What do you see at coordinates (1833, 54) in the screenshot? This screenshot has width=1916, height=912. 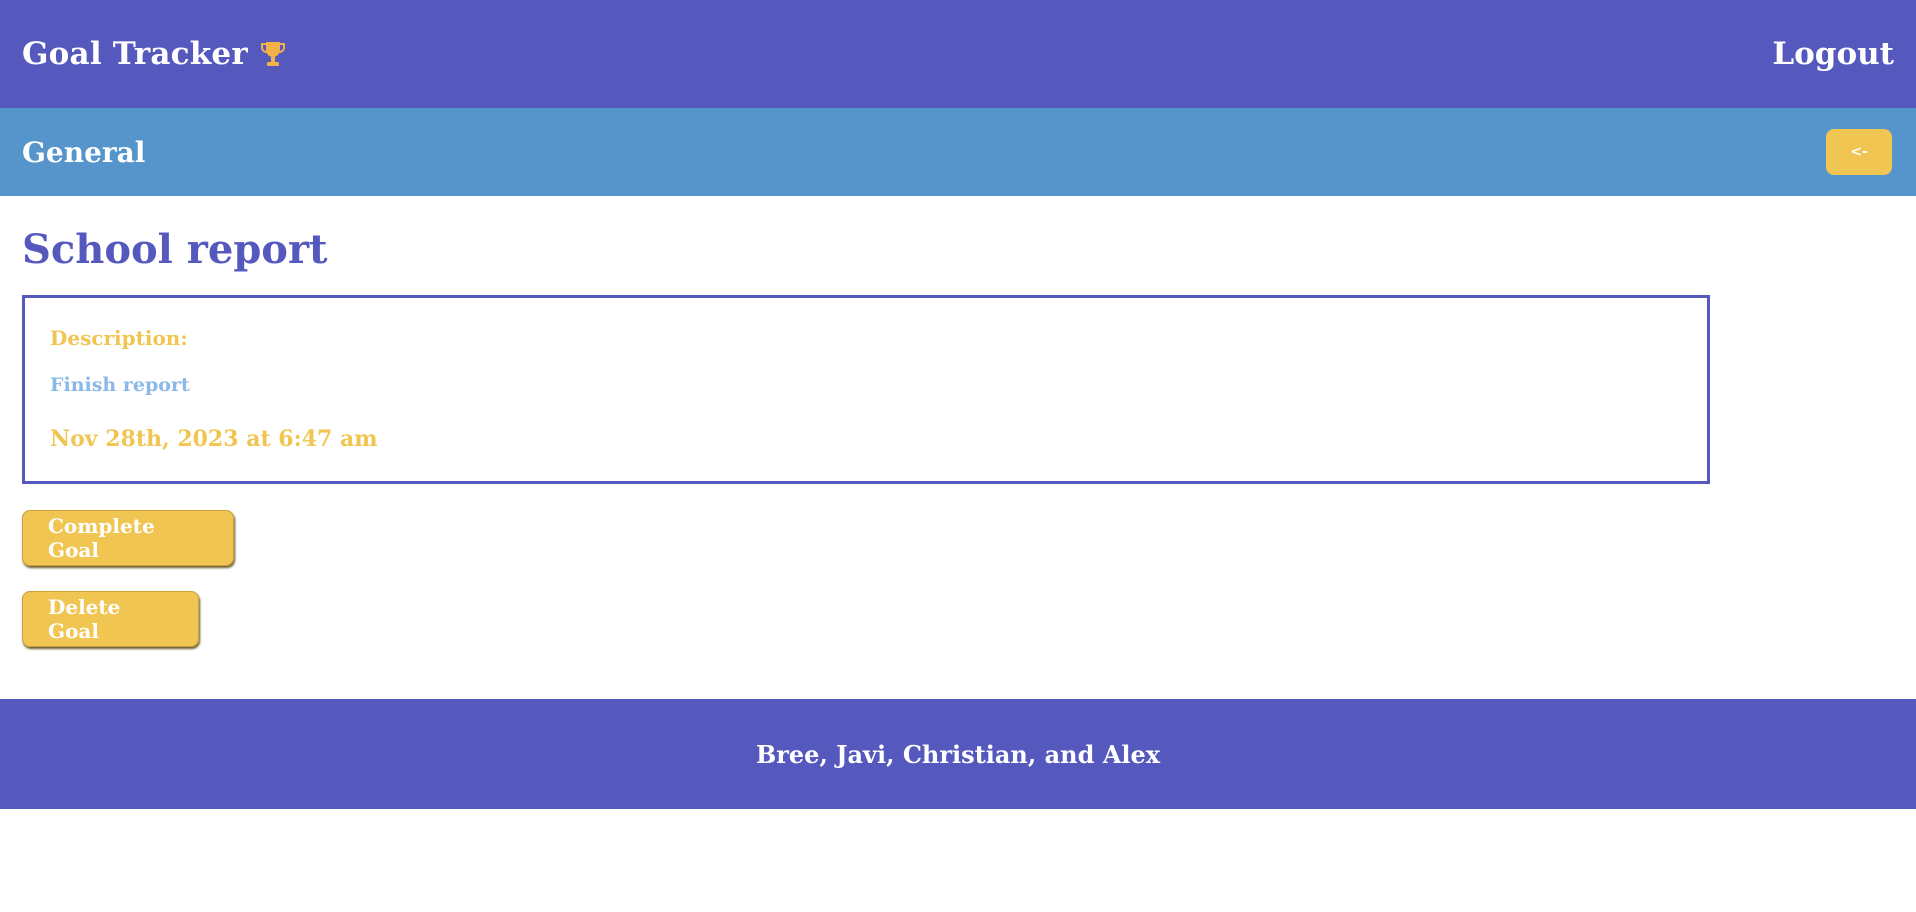 I see `logout-link: Logout` at bounding box center [1833, 54].